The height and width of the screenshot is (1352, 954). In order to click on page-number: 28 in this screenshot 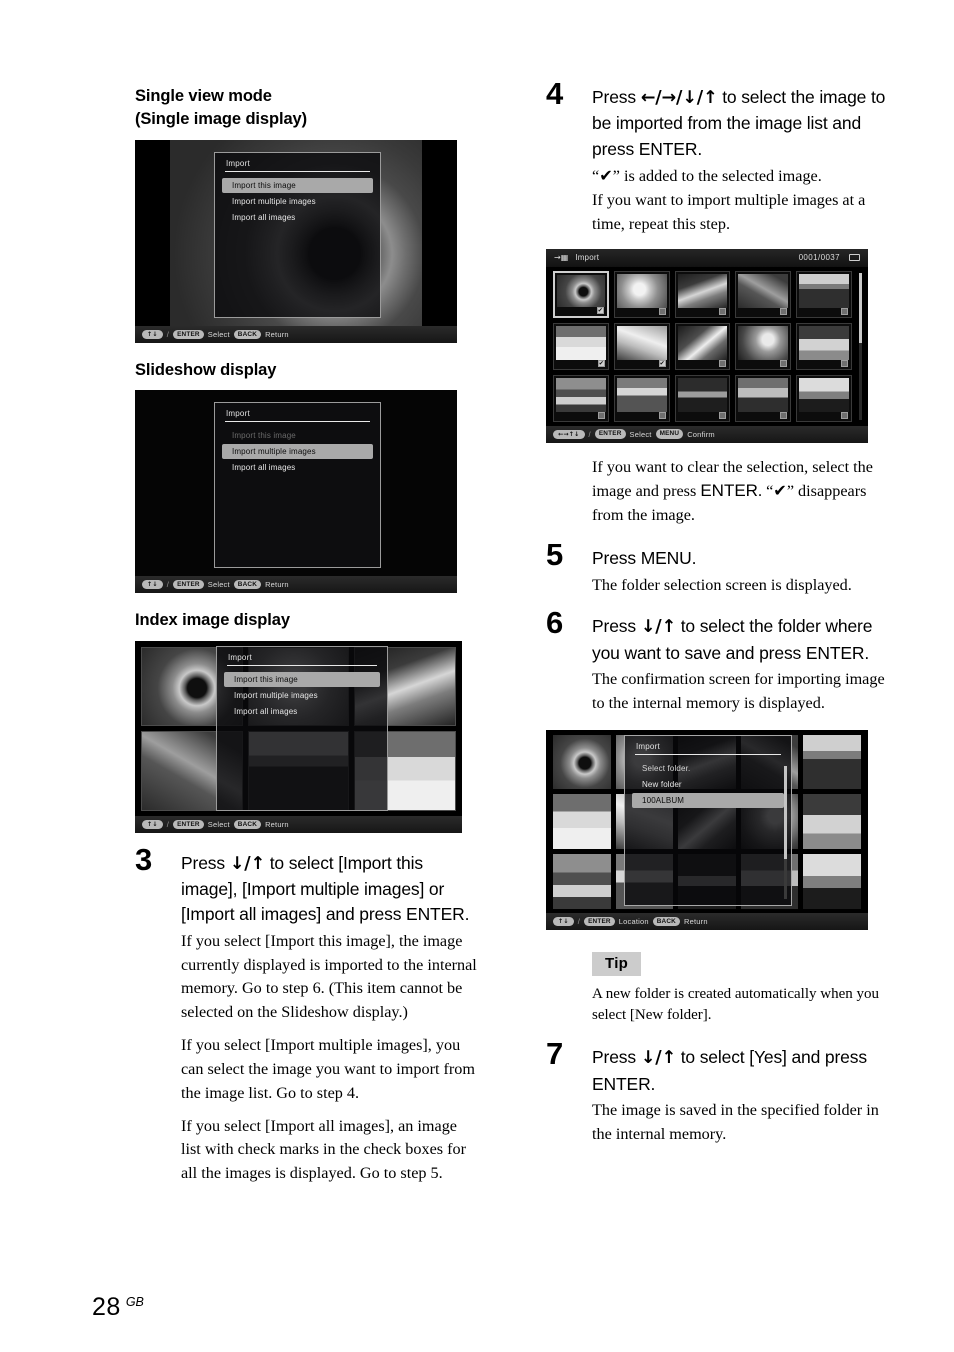, I will do `click(106, 1307)`.